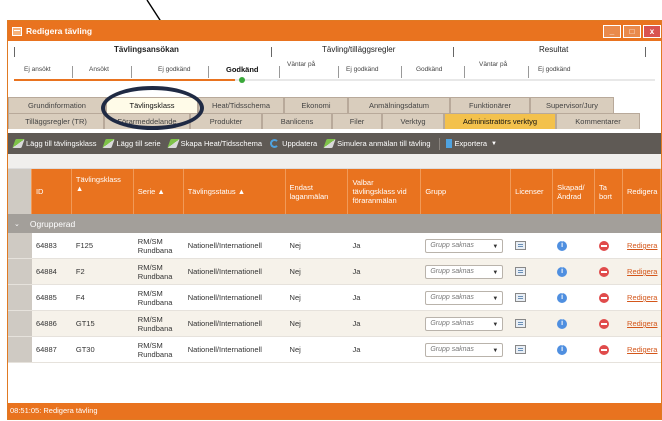  What do you see at coordinates (574, 191) in the screenshot?
I see `header-created: Skapad/ Ändrad` at bounding box center [574, 191].